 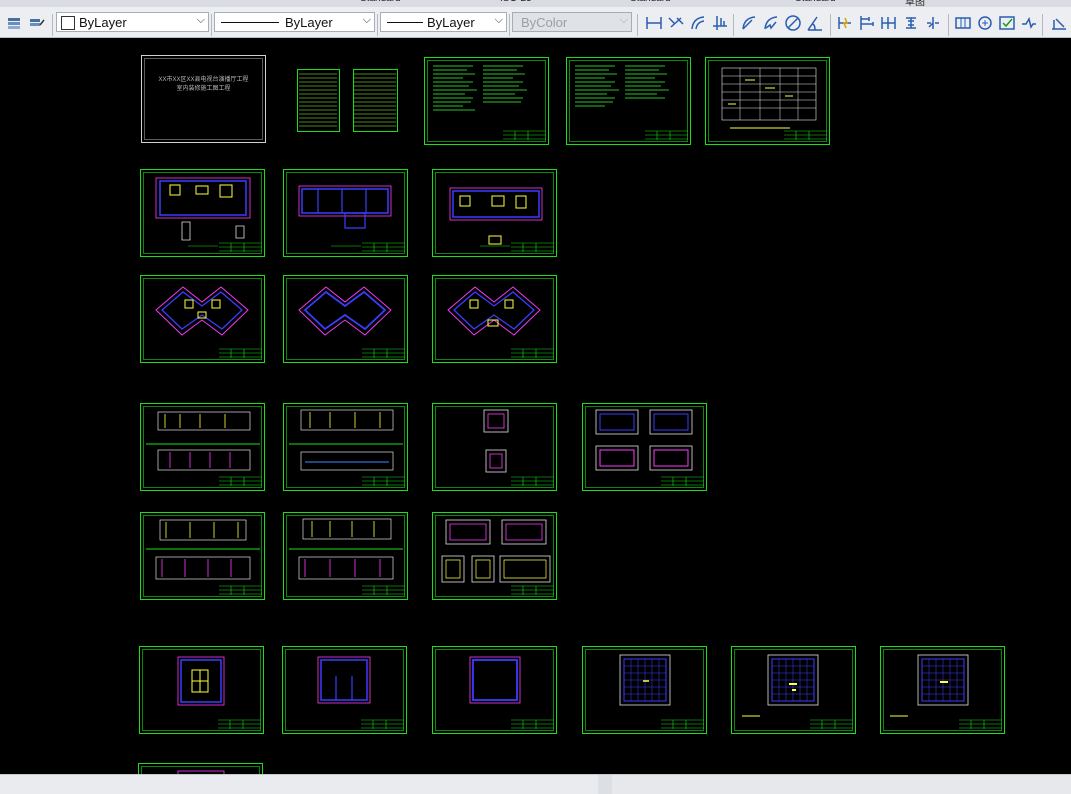 What do you see at coordinates (911, 23) in the screenshot?
I see `dim-space-icon` at bounding box center [911, 23].